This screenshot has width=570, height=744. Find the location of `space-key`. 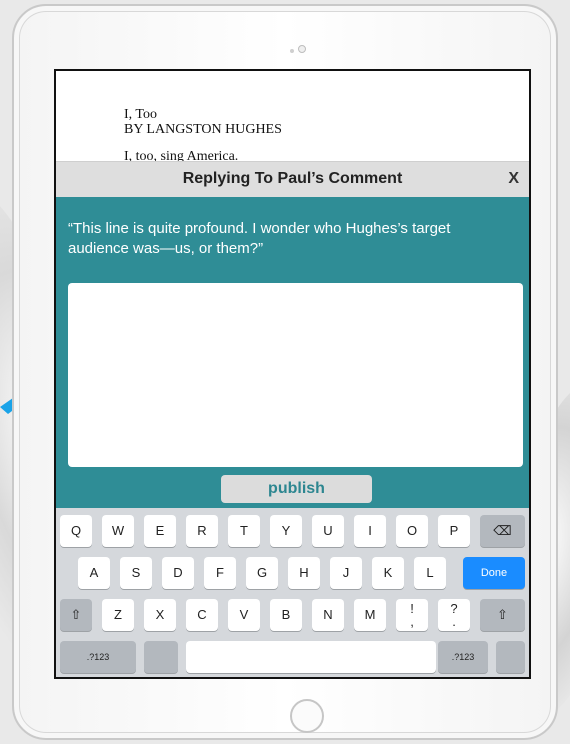

space-key is located at coordinates (311, 657).